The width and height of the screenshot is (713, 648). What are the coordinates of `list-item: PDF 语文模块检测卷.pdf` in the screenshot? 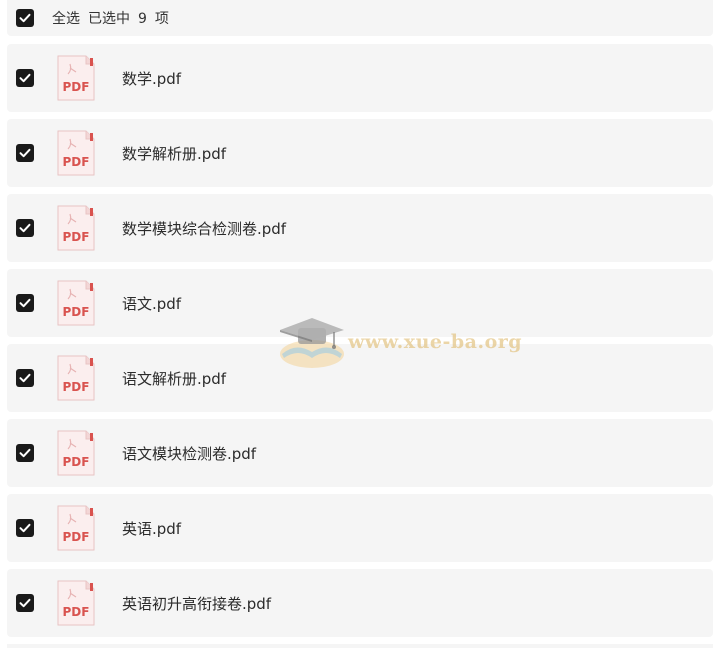 It's located at (360, 453).